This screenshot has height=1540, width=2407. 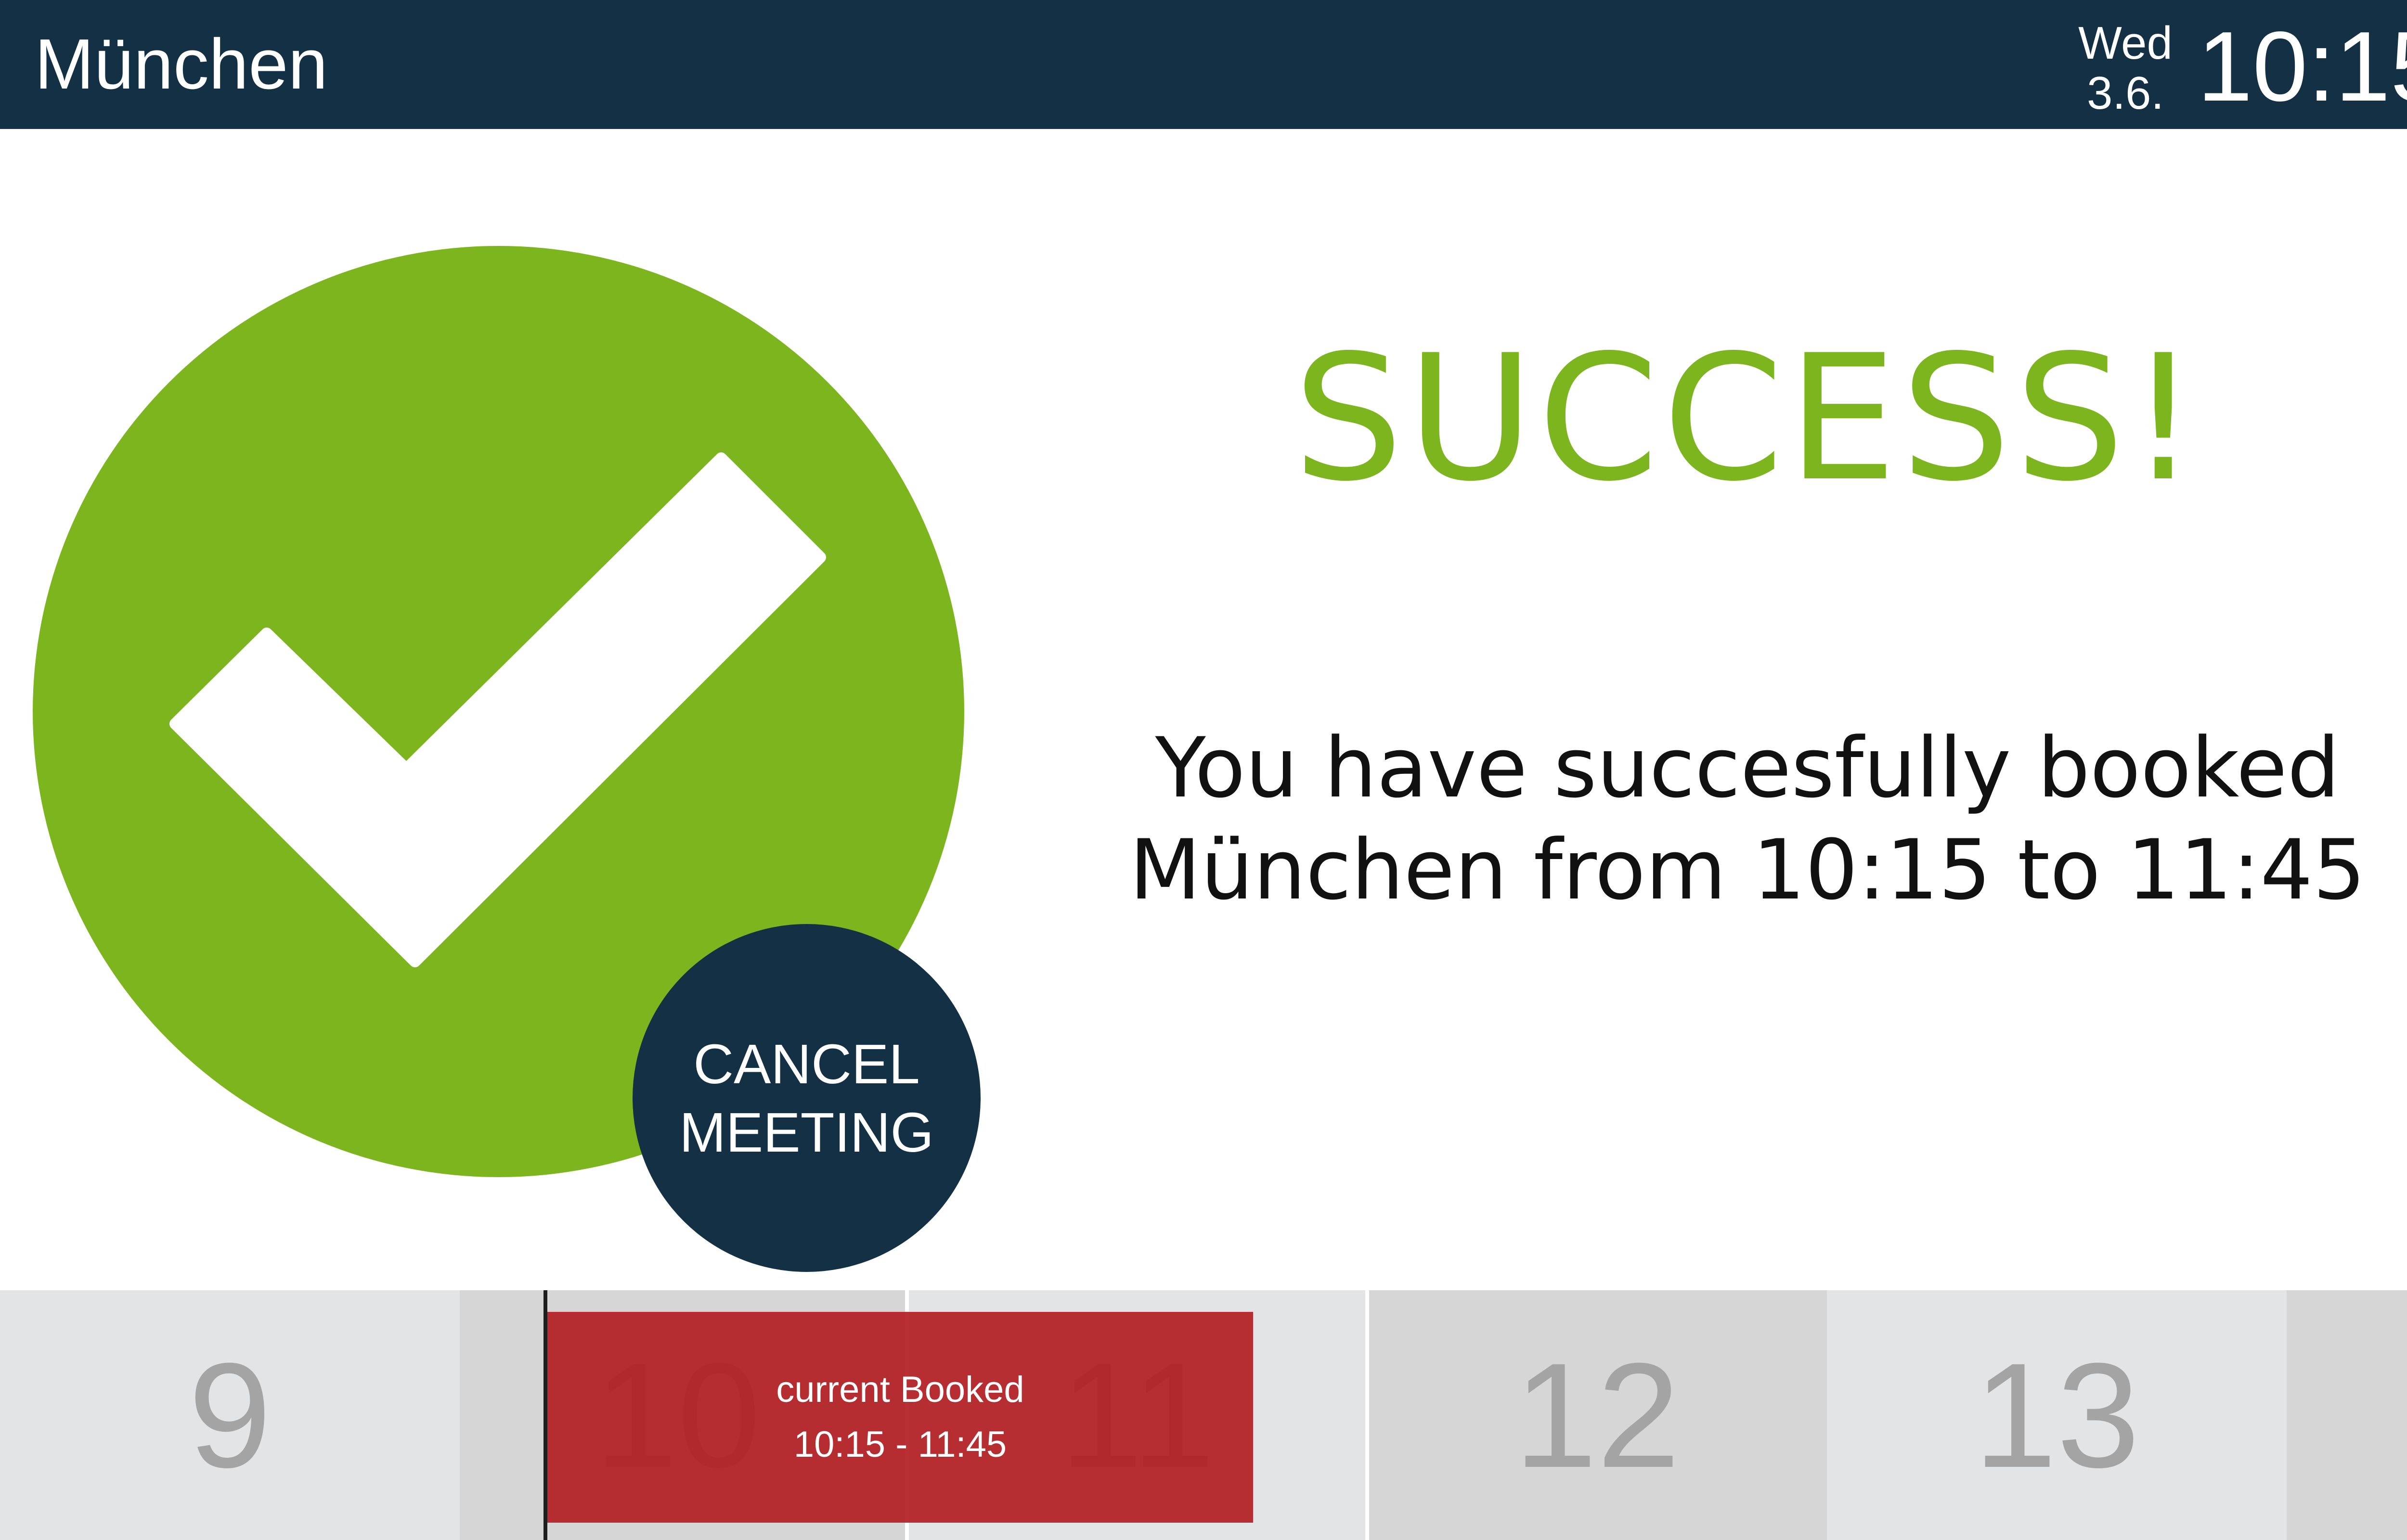 I want to click on room-name: München, so click(x=181, y=64).